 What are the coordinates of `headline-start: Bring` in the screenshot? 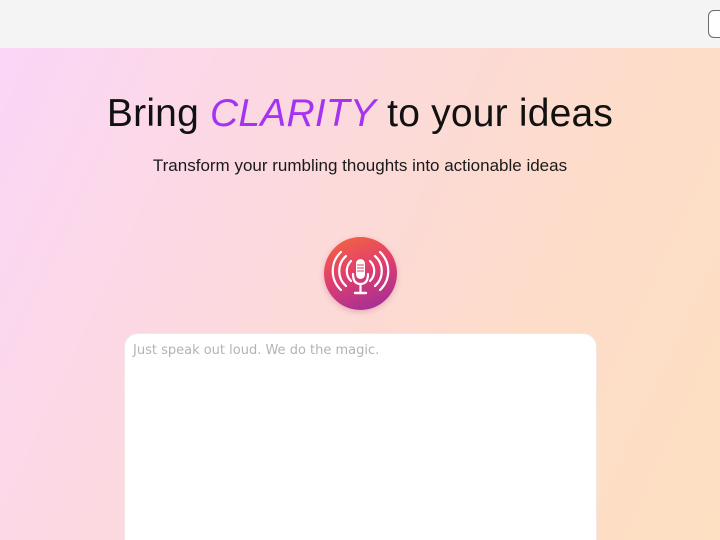 It's located at (158, 113).